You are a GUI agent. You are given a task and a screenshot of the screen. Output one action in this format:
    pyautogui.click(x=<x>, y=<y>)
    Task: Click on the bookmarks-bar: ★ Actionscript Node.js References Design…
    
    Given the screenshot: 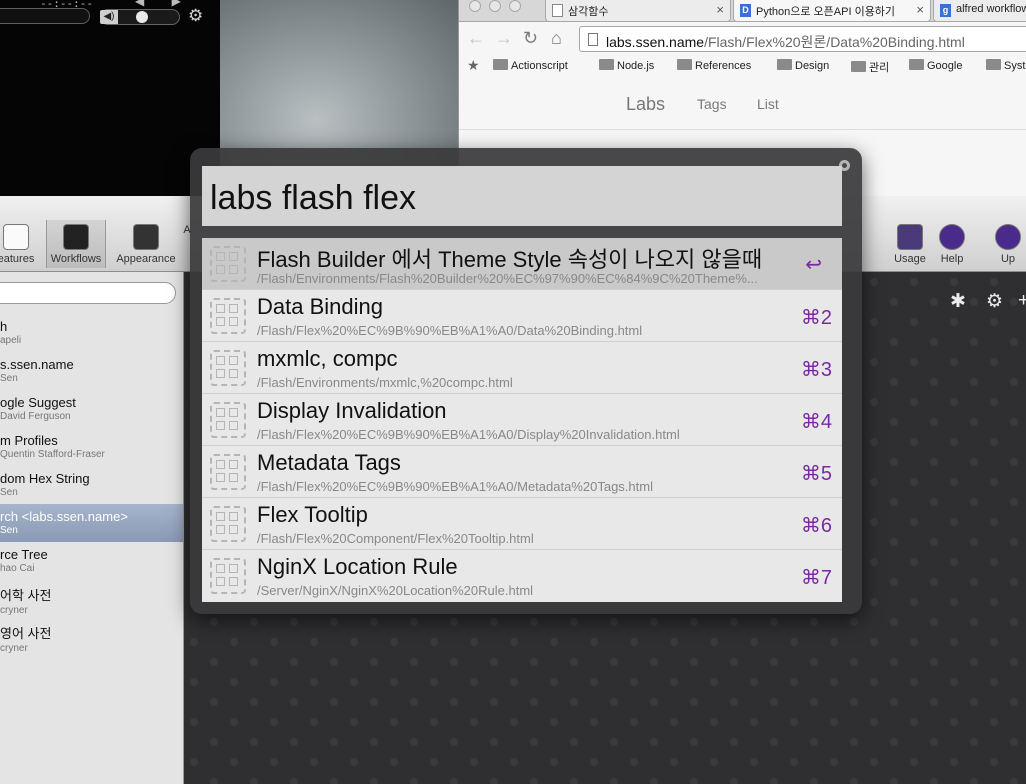 What is the action you would take?
    pyautogui.click(x=742, y=66)
    